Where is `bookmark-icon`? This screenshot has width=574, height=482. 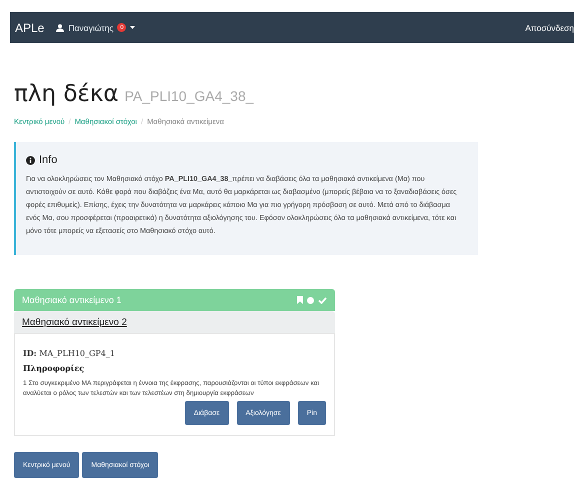 bookmark-icon is located at coordinates (300, 300).